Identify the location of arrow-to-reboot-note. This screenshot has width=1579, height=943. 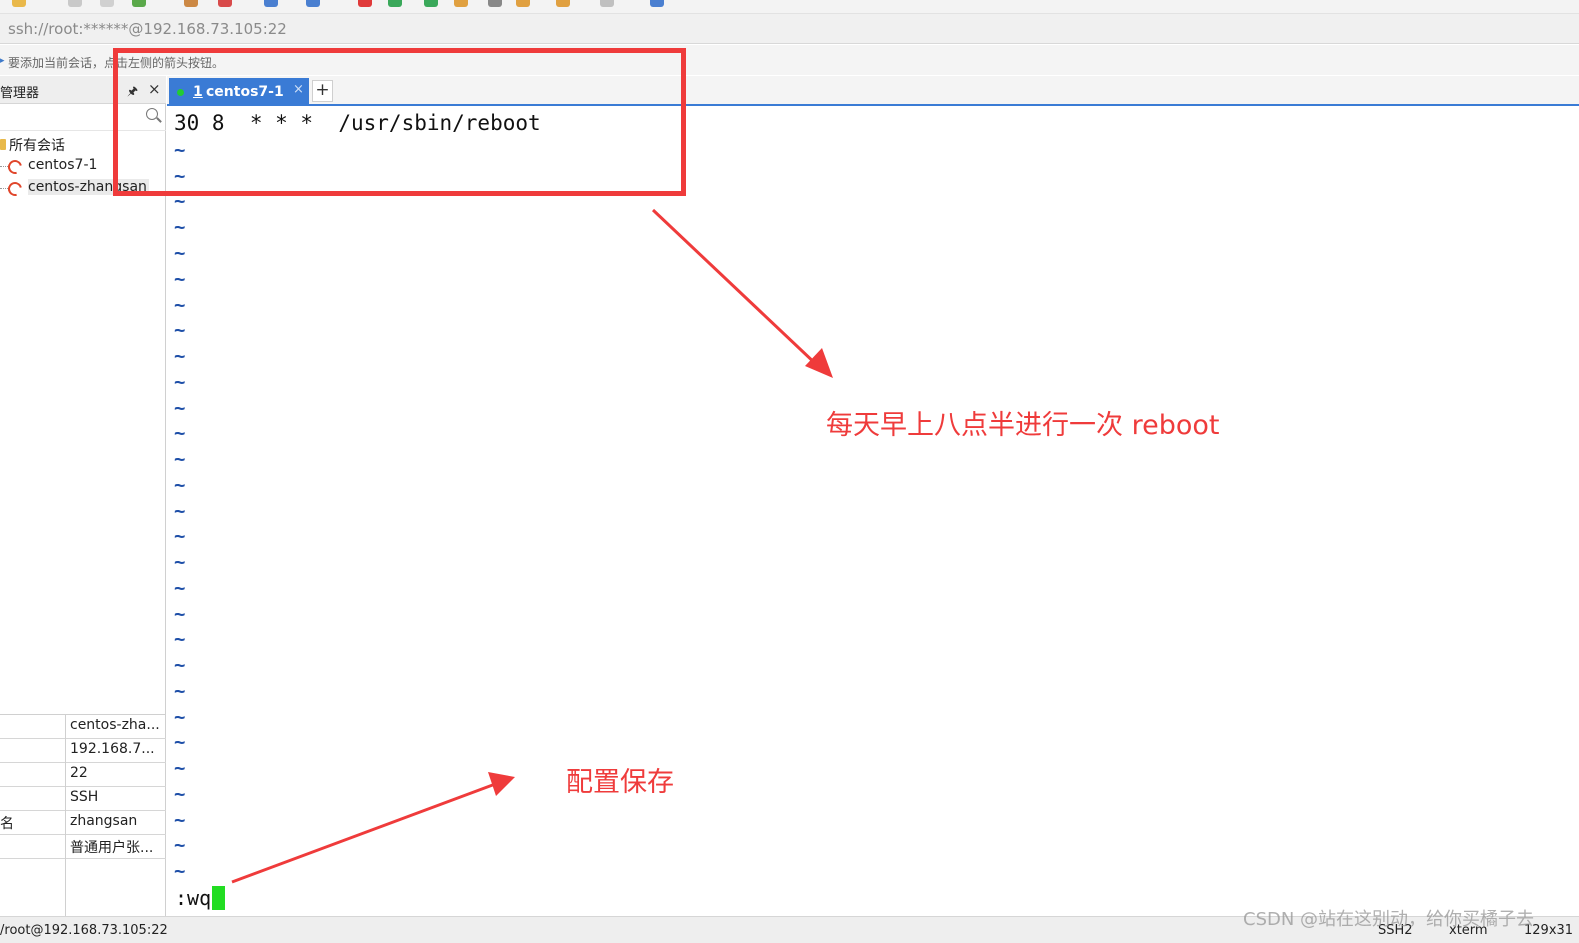
(742, 293).